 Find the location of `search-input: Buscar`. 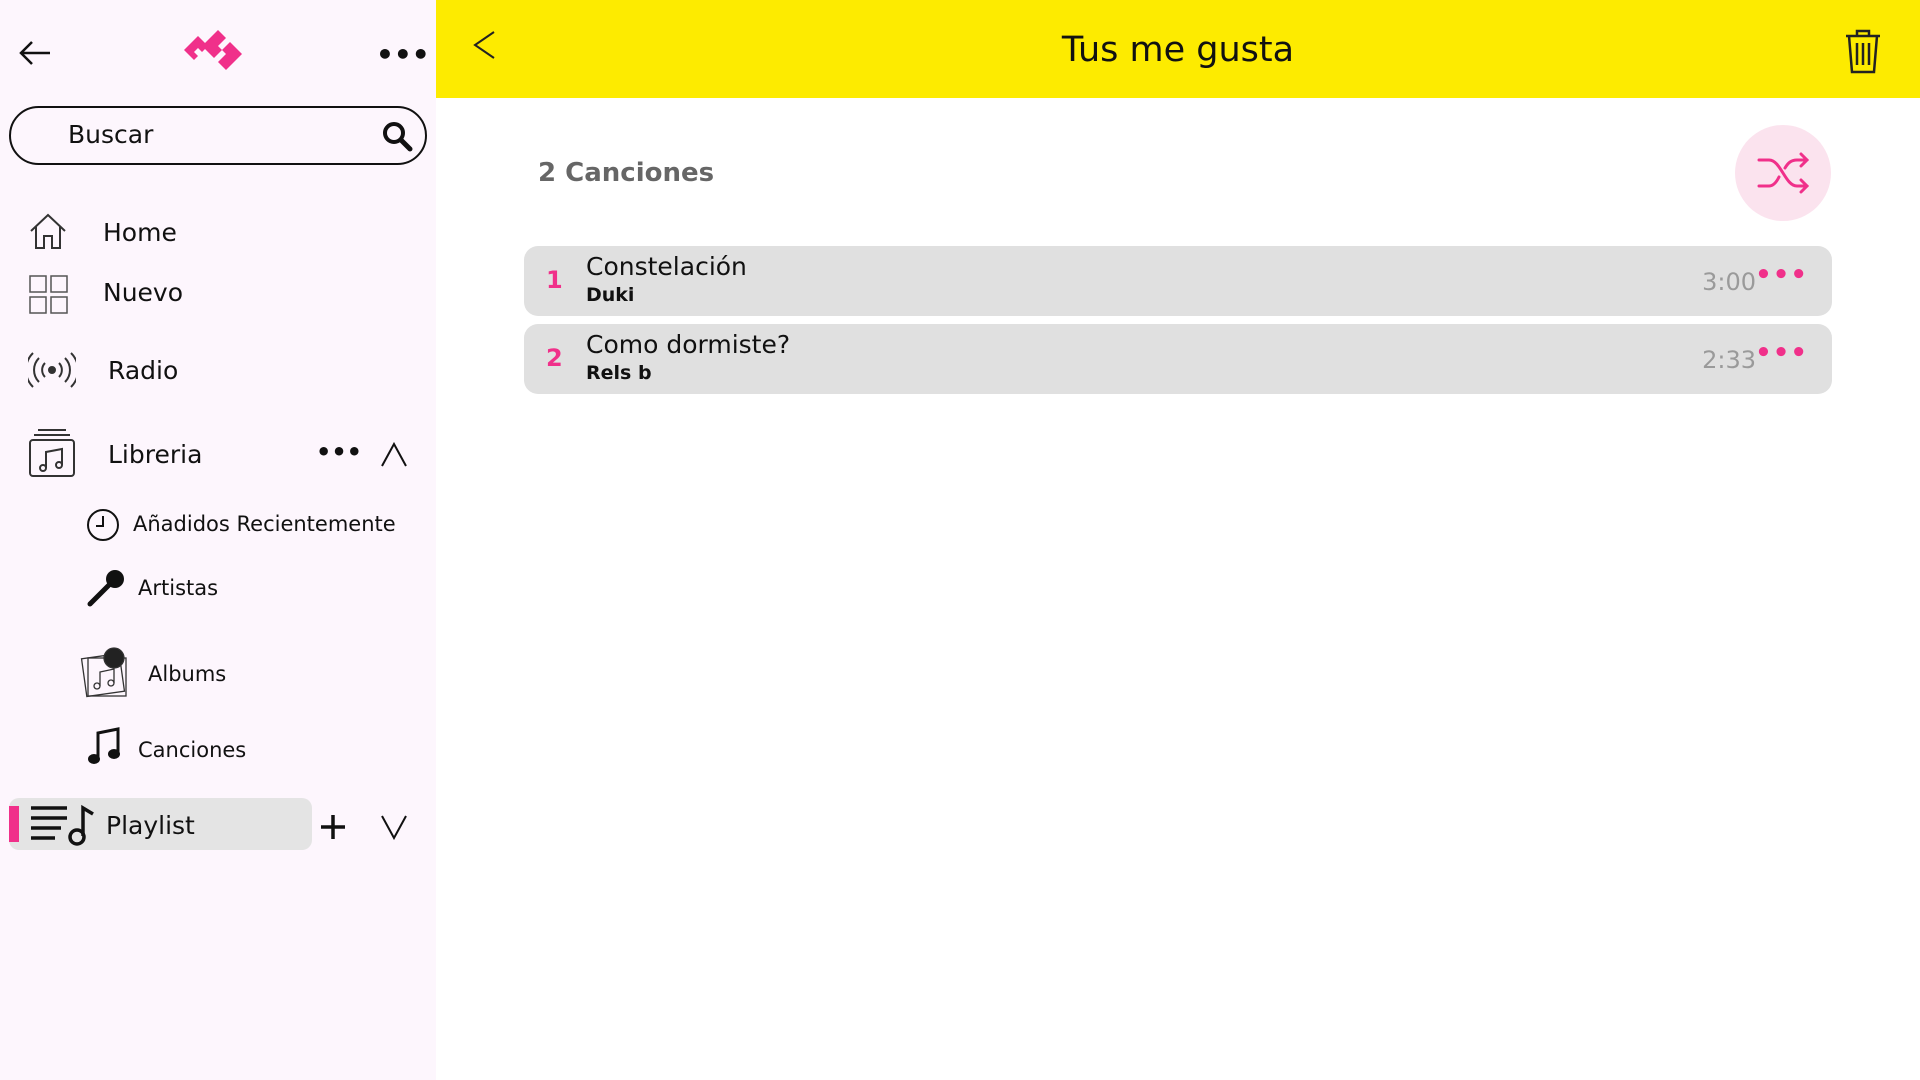

search-input: Buscar is located at coordinates (218, 135).